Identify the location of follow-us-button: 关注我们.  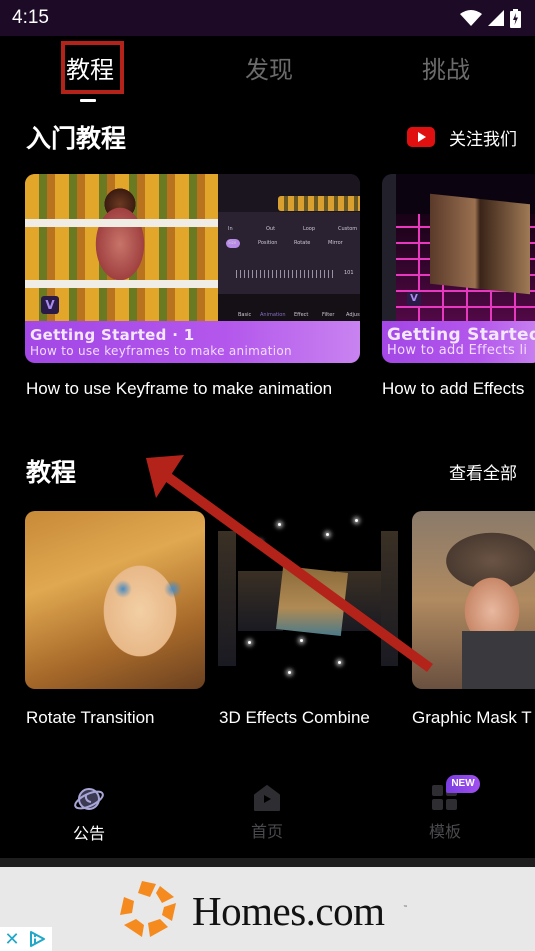
(462, 137).